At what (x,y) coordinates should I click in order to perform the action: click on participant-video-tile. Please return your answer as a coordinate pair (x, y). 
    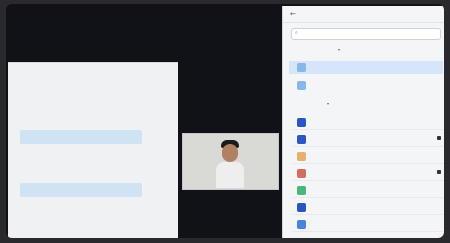
    Looking at the image, I should click on (230, 161).